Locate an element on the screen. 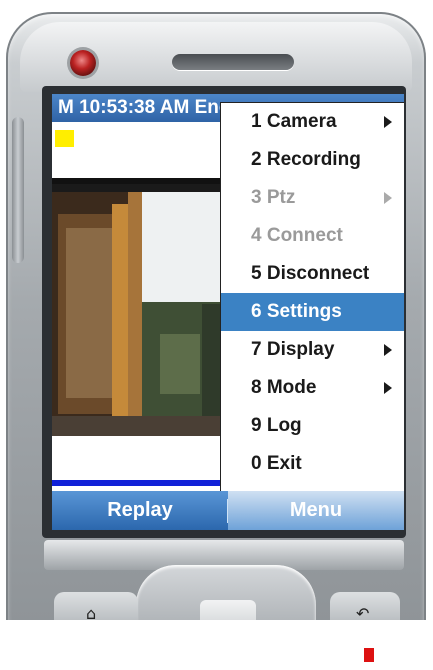  timeline-bar is located at coordinates (136, 483).